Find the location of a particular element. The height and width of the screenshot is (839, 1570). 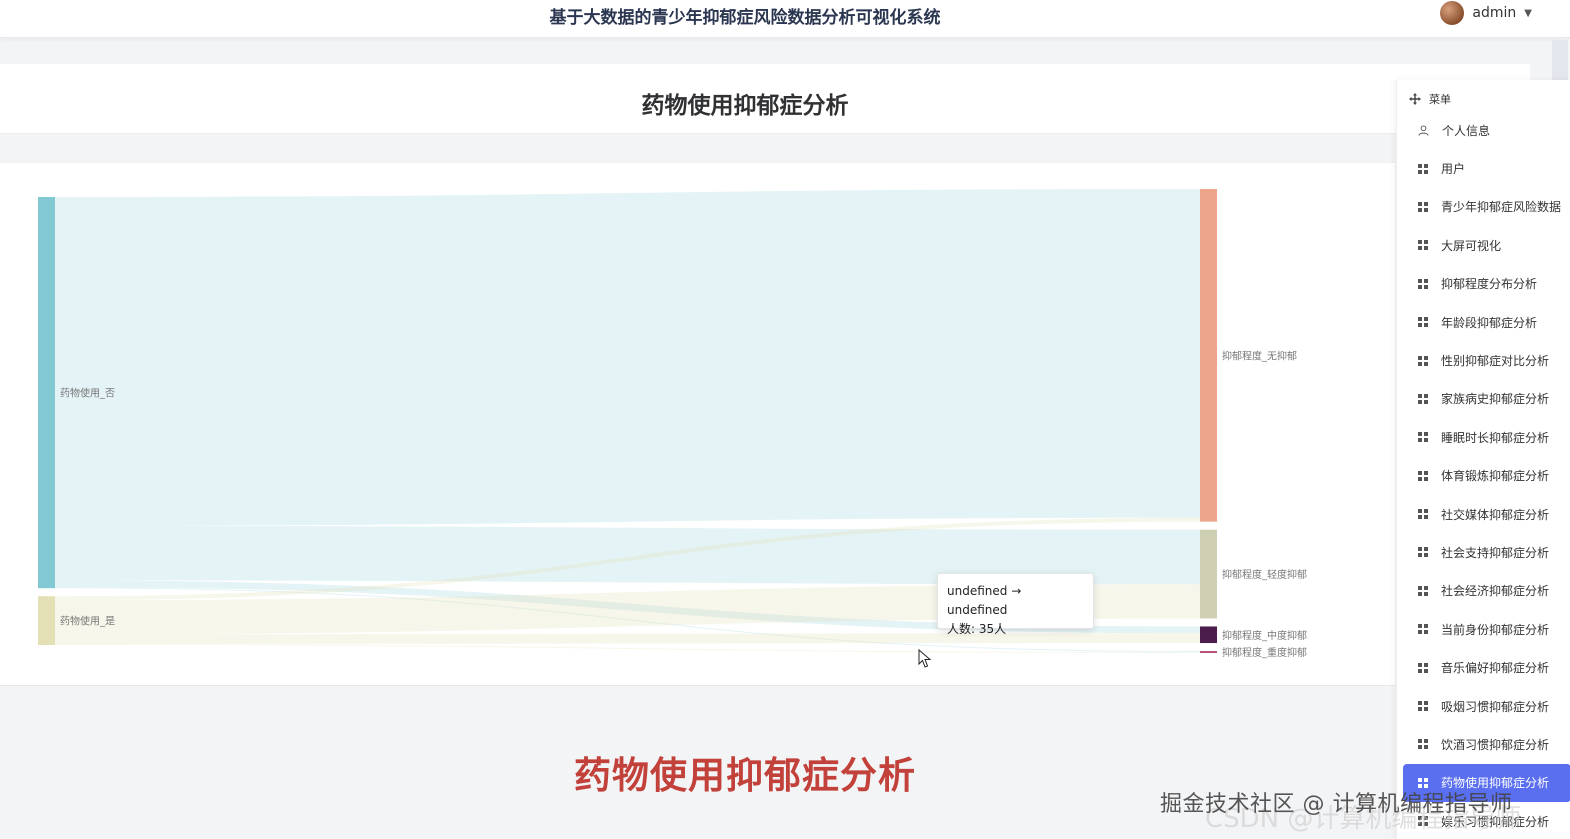

username: admin is located at coordinates (1494, 13).